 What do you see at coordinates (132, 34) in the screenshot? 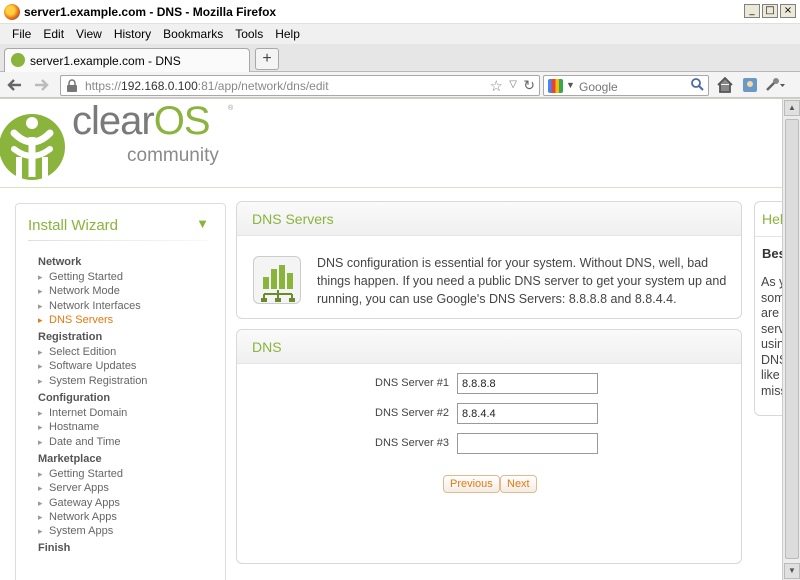
I see `menu-history: History` at bounding box center [132, 34].